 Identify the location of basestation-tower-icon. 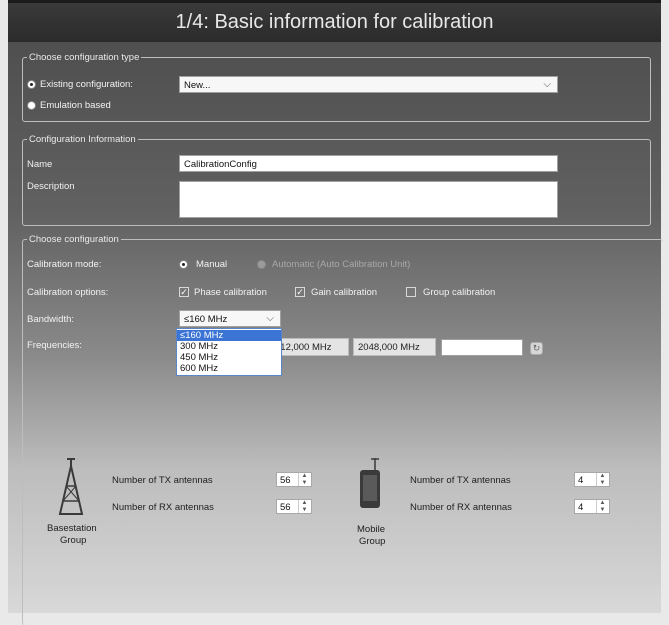
(71, 486).